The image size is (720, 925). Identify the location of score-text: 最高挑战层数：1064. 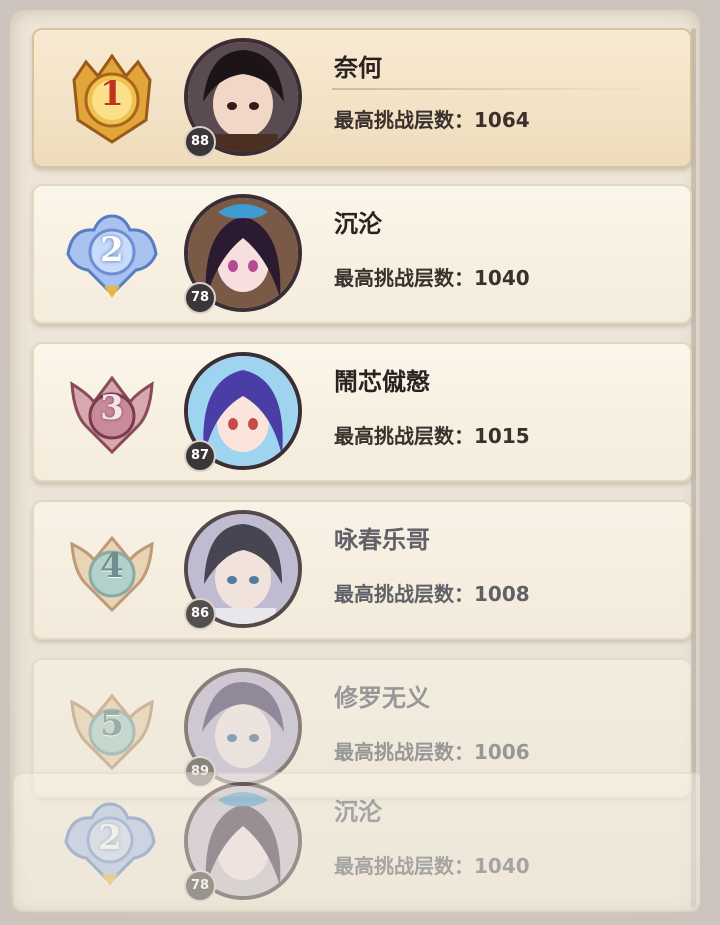
(432, 118).